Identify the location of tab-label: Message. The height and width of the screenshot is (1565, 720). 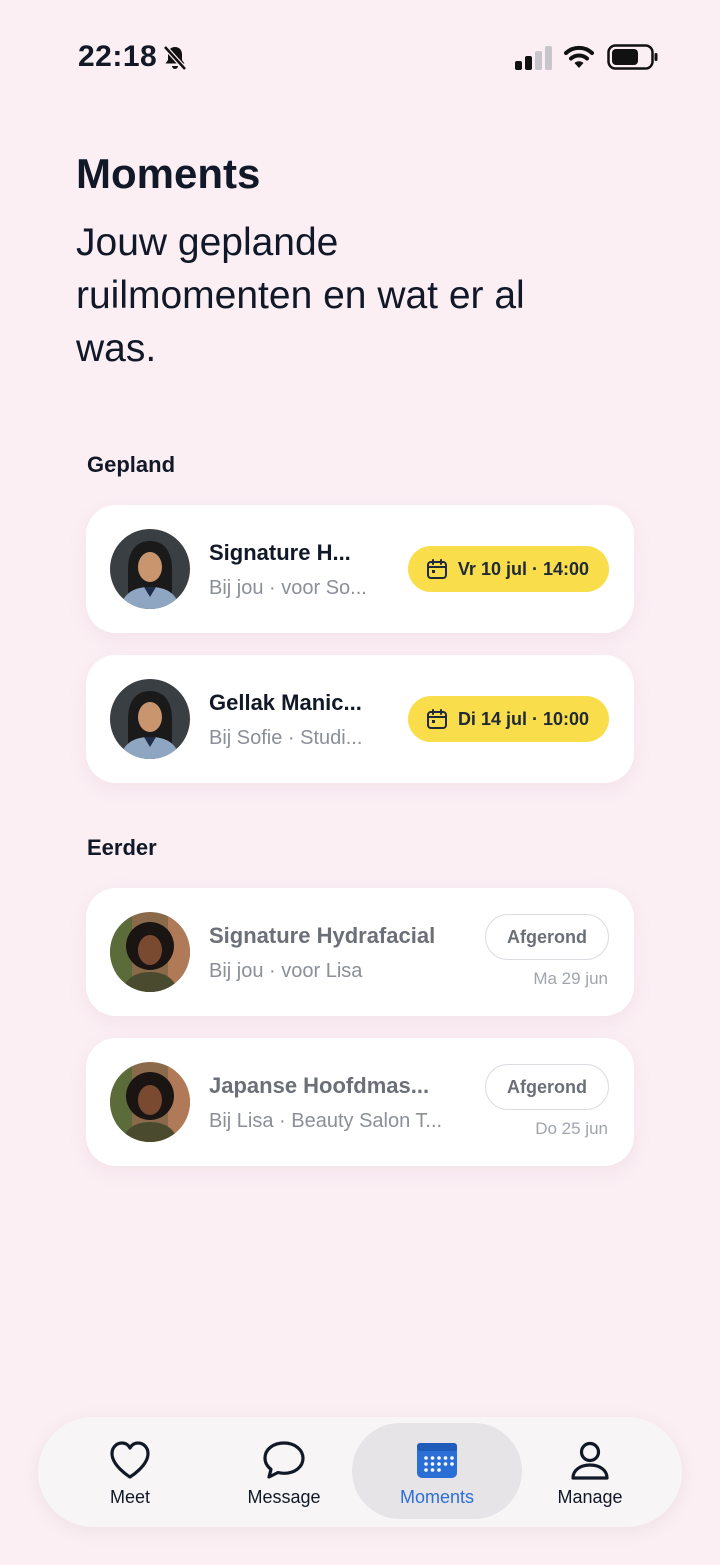
(284, 1497).